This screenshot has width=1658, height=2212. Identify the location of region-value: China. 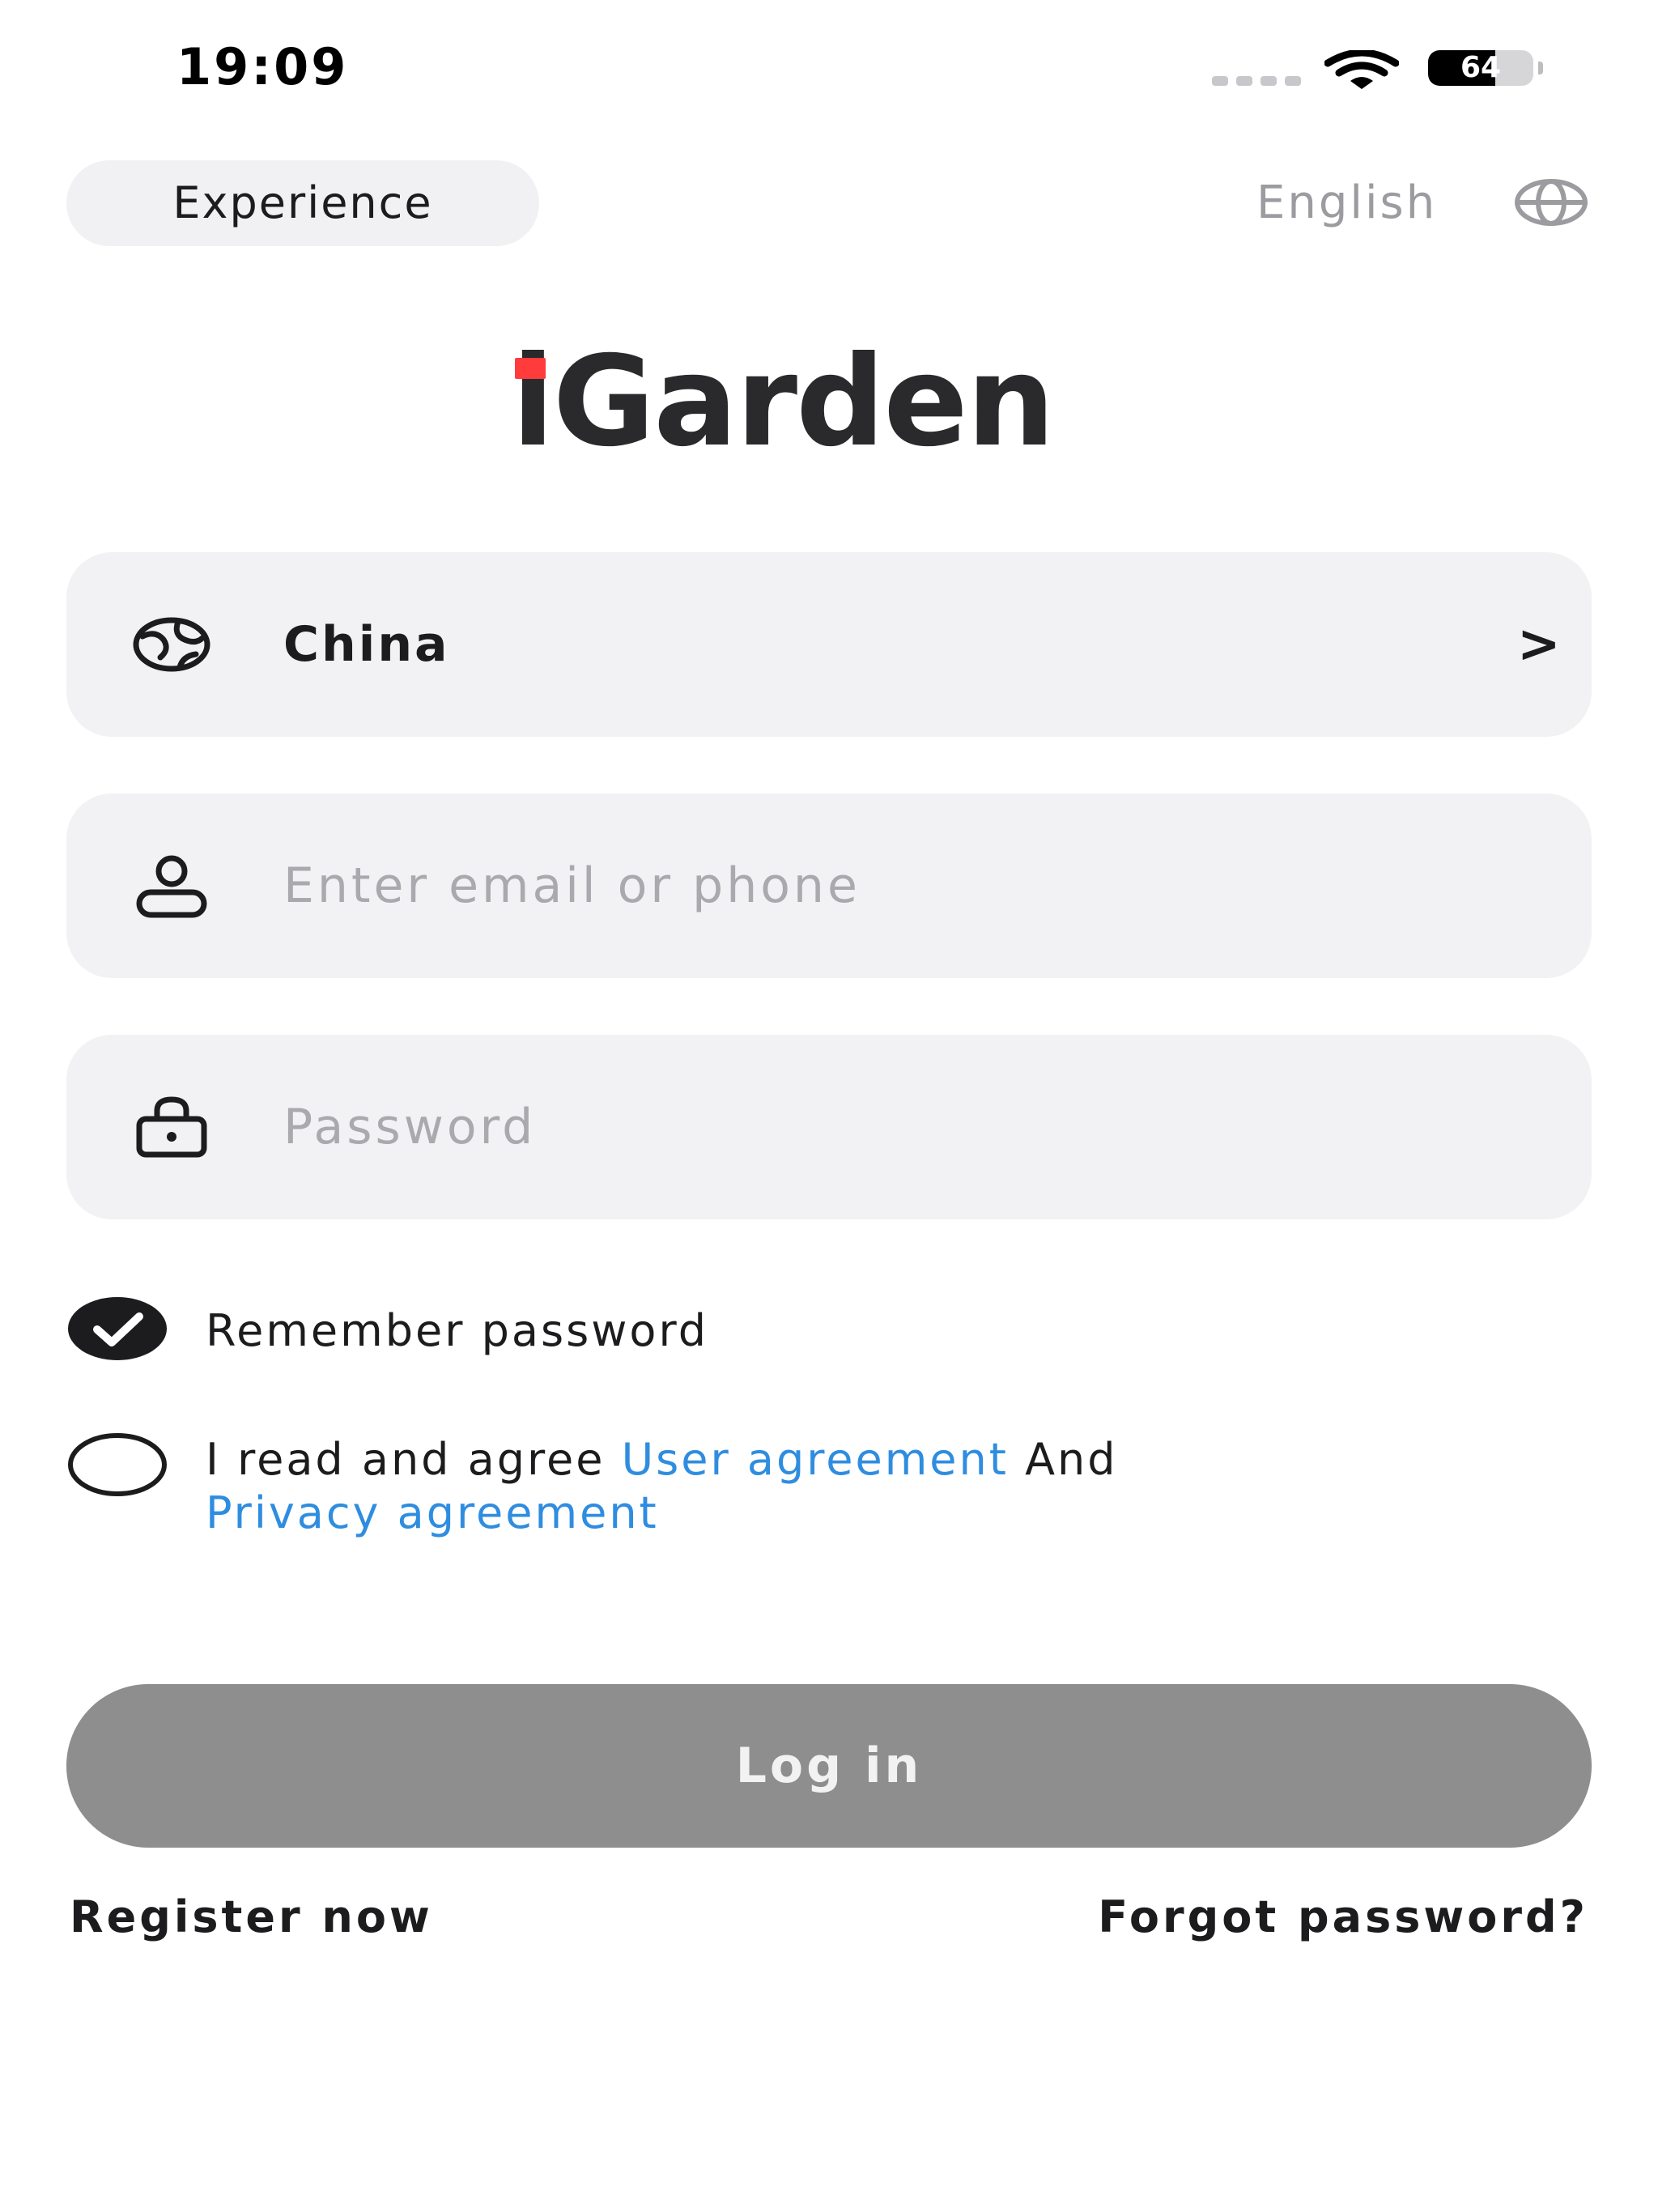
(366, 644).